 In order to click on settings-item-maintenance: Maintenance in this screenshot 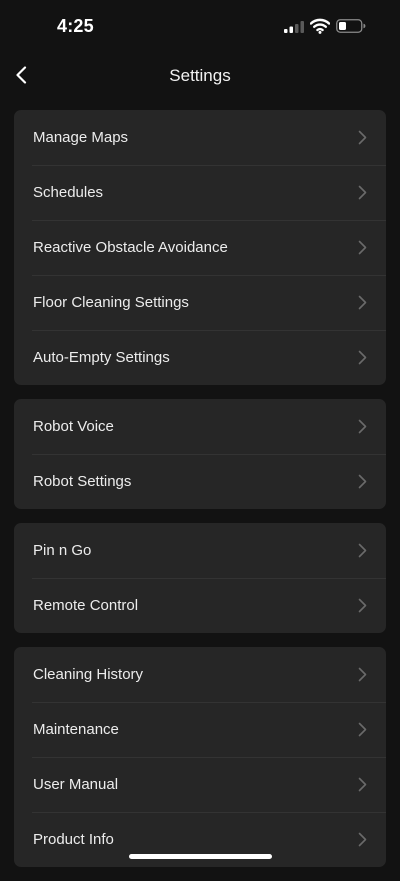, I will do `click(200, 729)`.